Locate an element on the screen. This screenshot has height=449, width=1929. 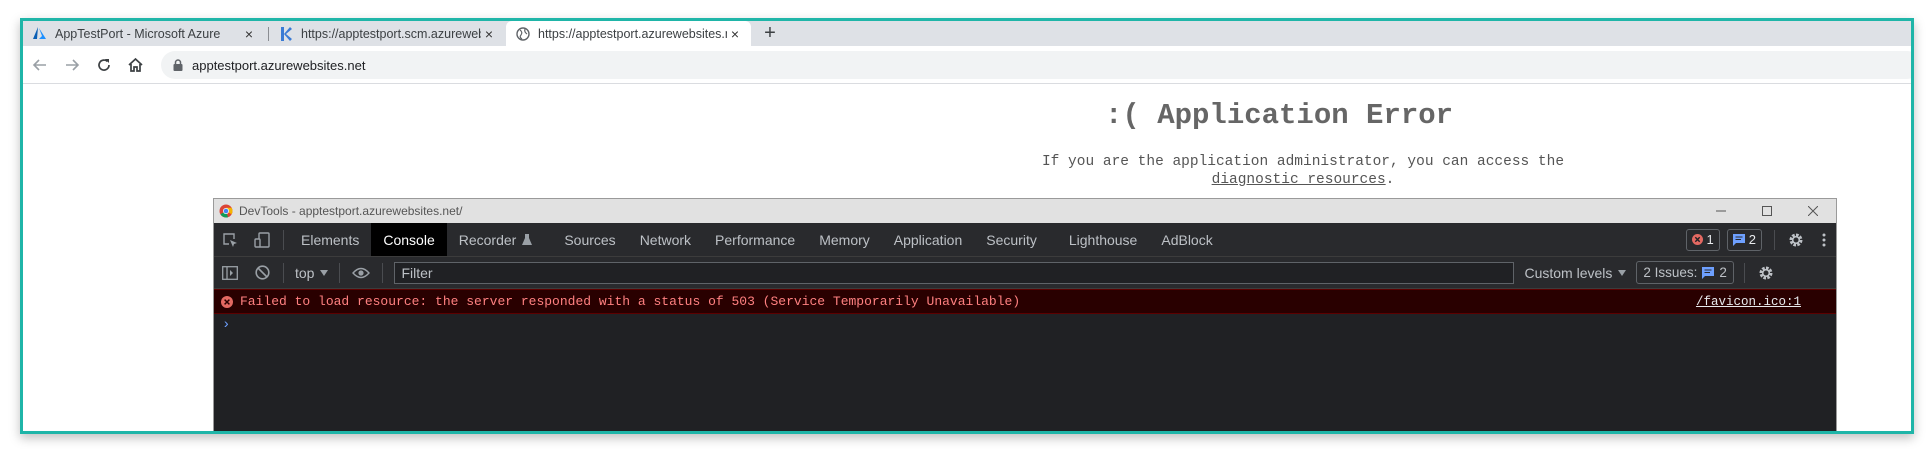
tab-label: AppTestPort - Microsoft Azure is located at coordinates (138, 33).